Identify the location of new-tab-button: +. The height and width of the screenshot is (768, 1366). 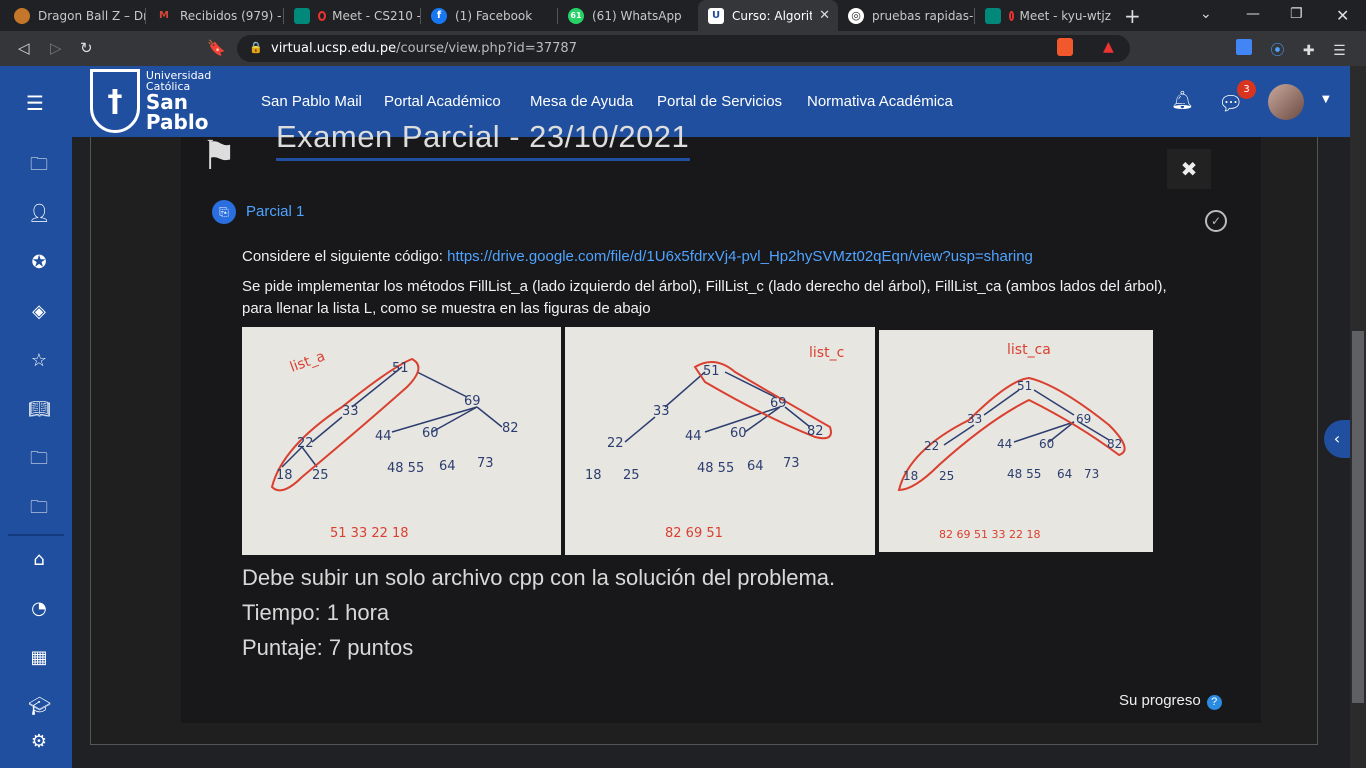
(1132, 16).